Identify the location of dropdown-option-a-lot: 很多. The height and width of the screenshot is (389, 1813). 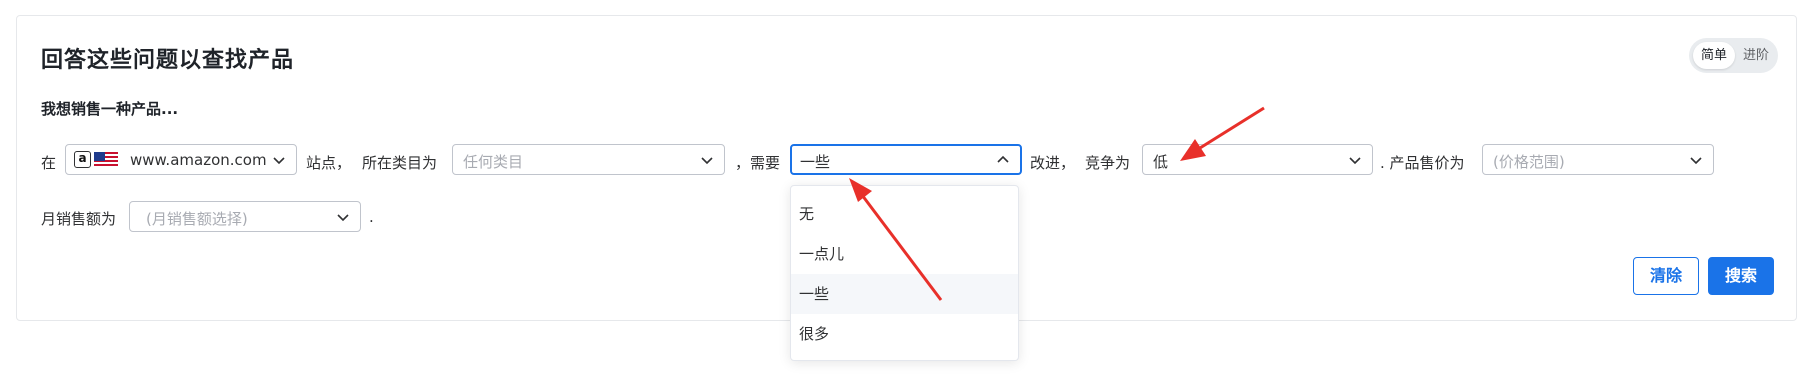
(904, 334).